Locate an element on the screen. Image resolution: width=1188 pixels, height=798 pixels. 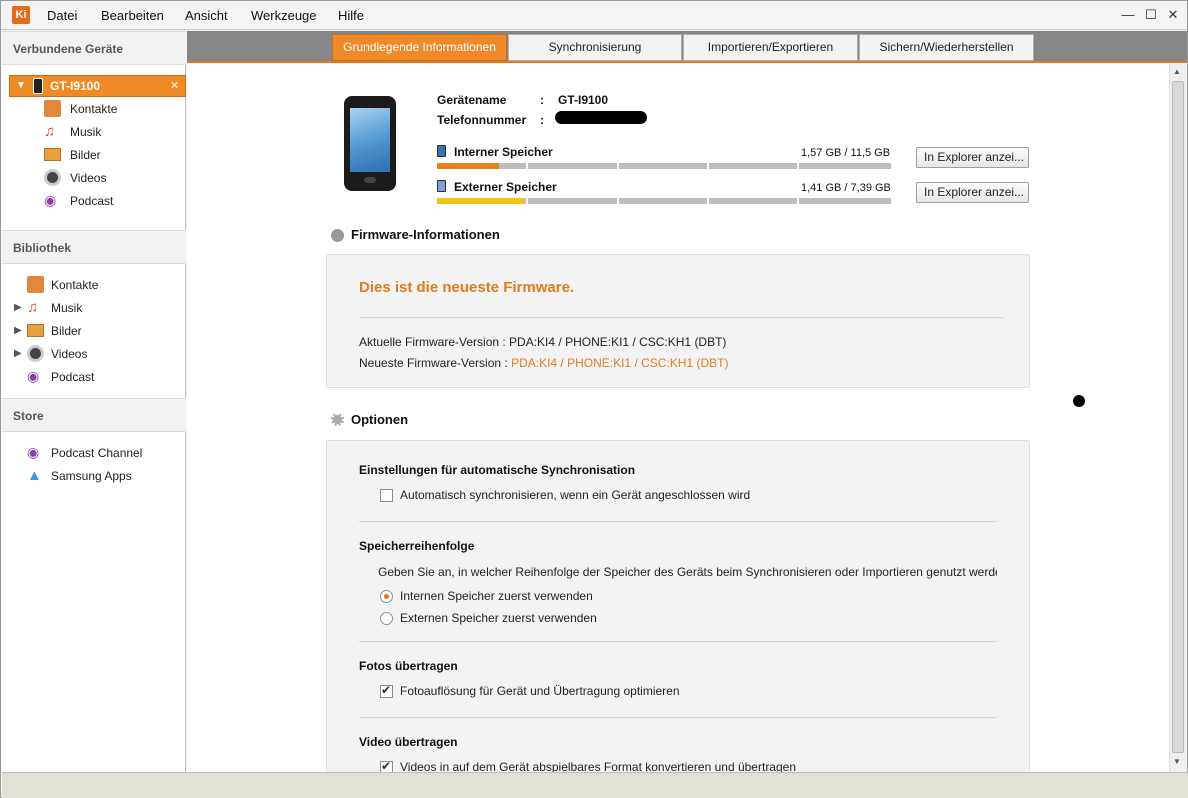
section-connected-devices: Verbundene Geräte is located at coordinates (94, 48).